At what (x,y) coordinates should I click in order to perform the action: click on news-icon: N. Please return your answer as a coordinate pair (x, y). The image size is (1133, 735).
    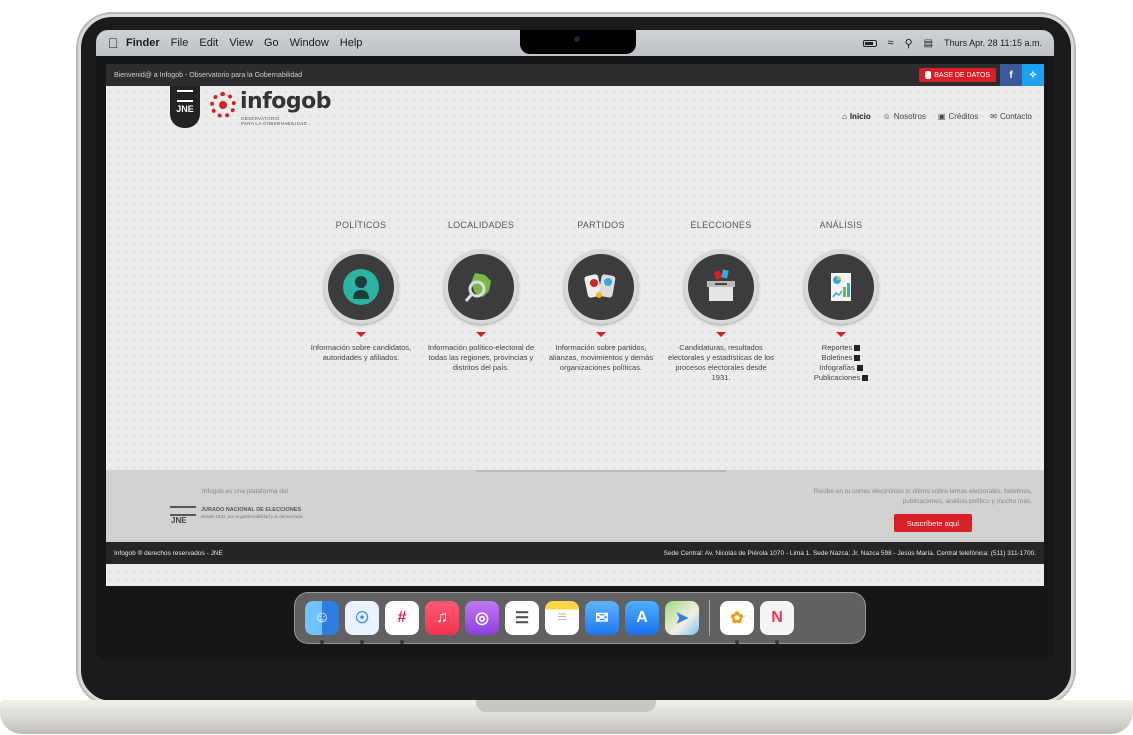
    Looking at the image, I should click on (777, 622).